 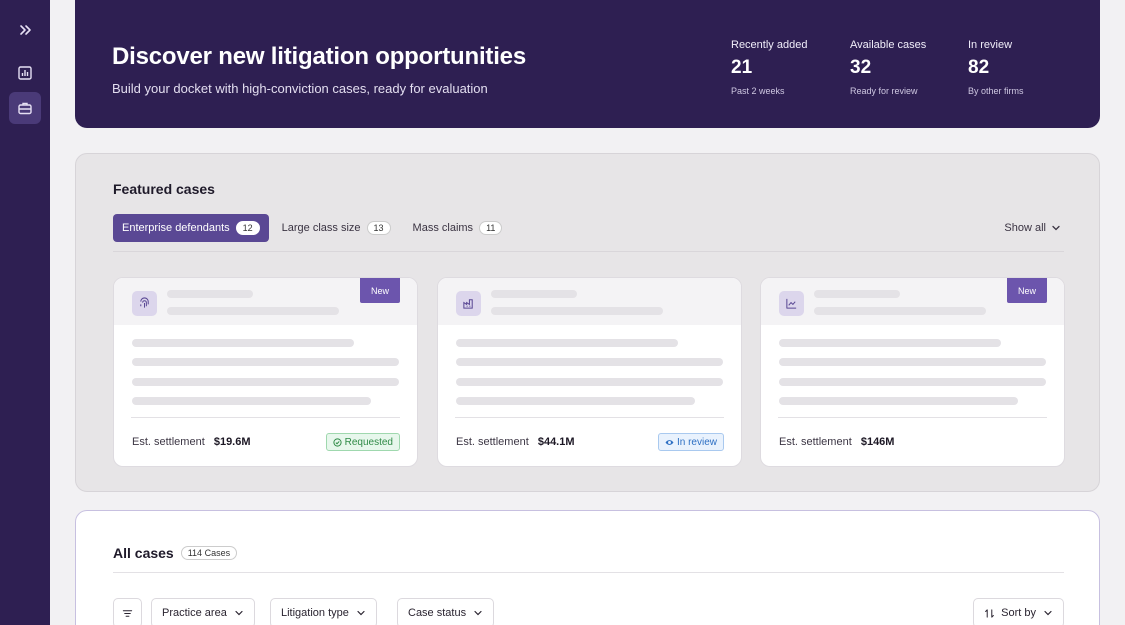 I want to click on tab-label: Enterprise defendants, so click(x=176, y=228).